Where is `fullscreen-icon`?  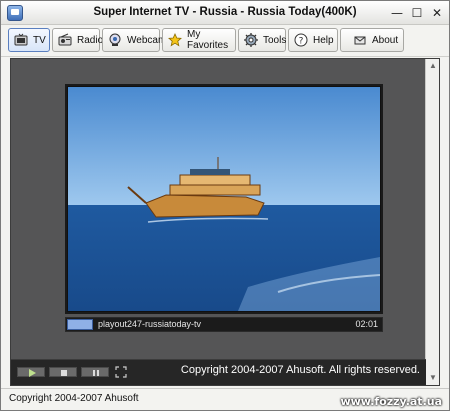 fullscreen-icon is located at coordinates (121, 371).